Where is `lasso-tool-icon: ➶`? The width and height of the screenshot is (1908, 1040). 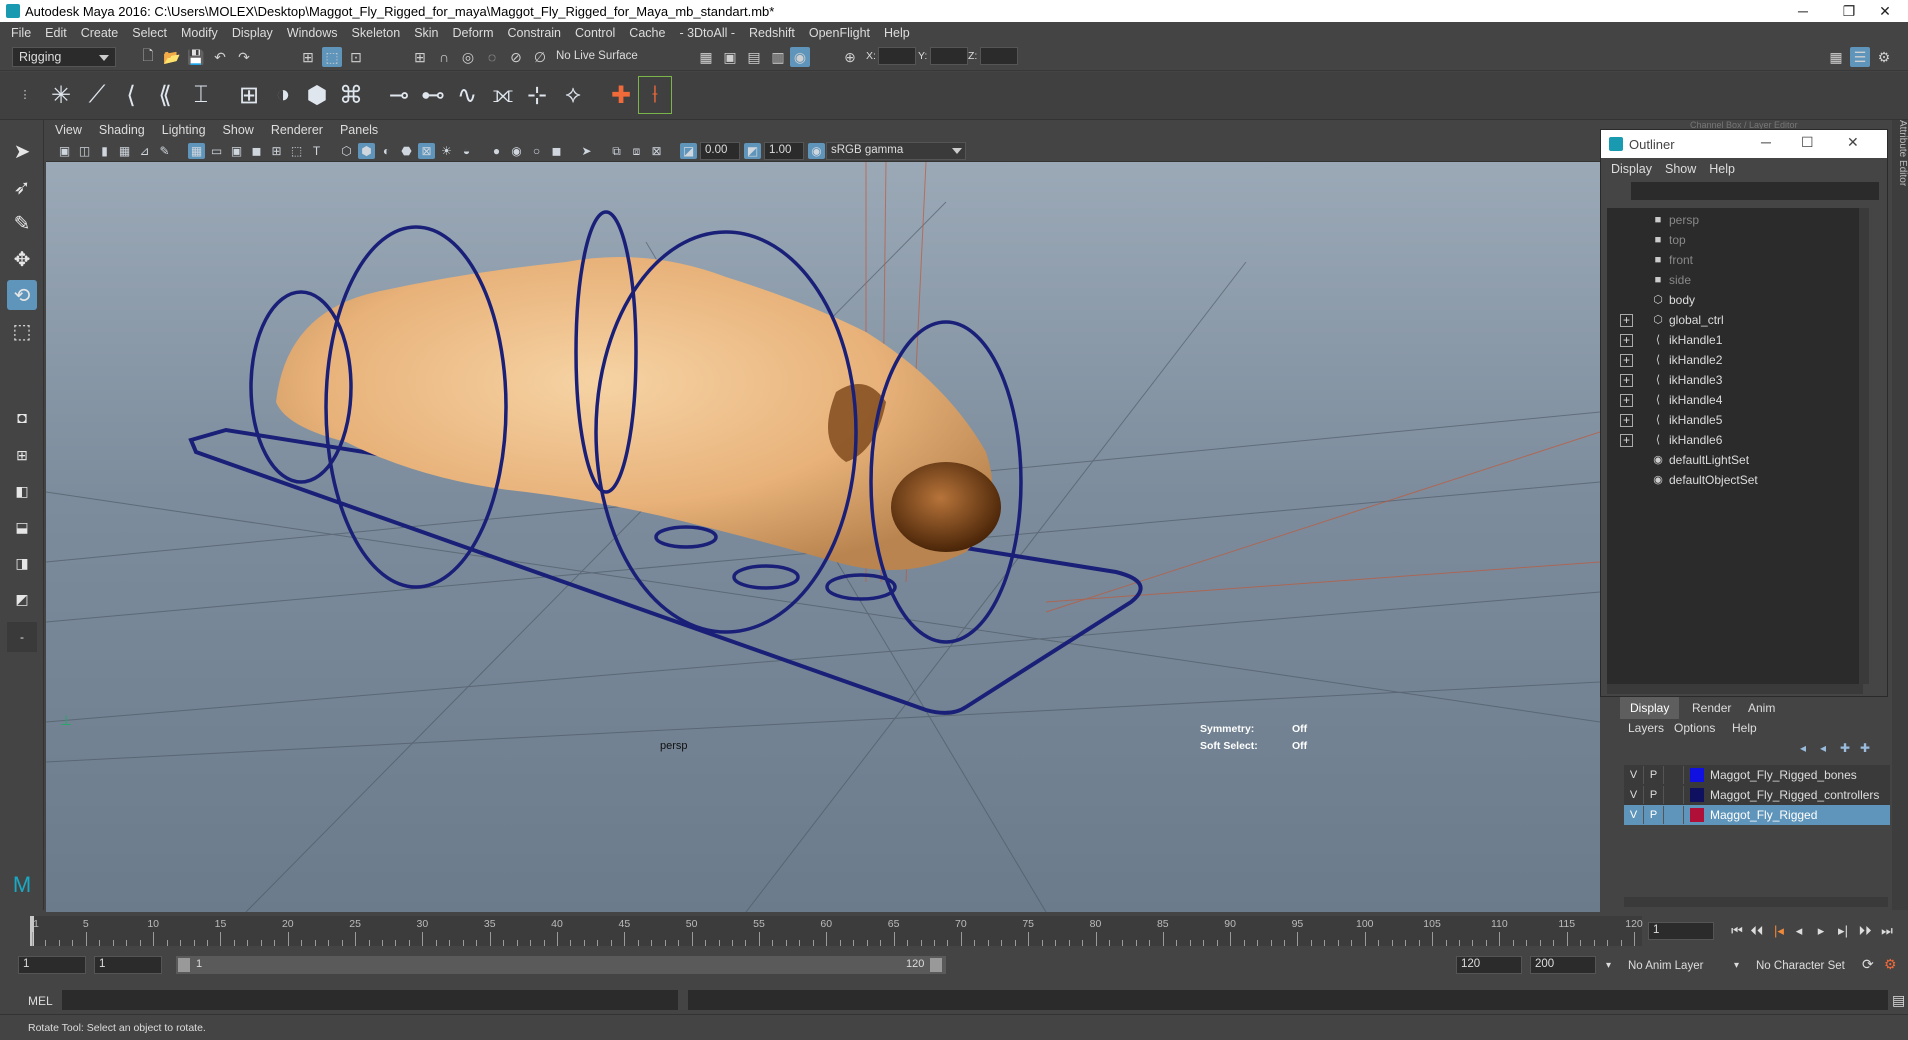 lasso-tool-icon: ➶ is located at coordinates (22, 187).